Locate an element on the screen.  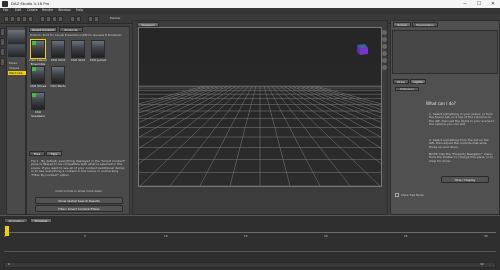
pointer-tool-icon is located at coordinates (42, 19).